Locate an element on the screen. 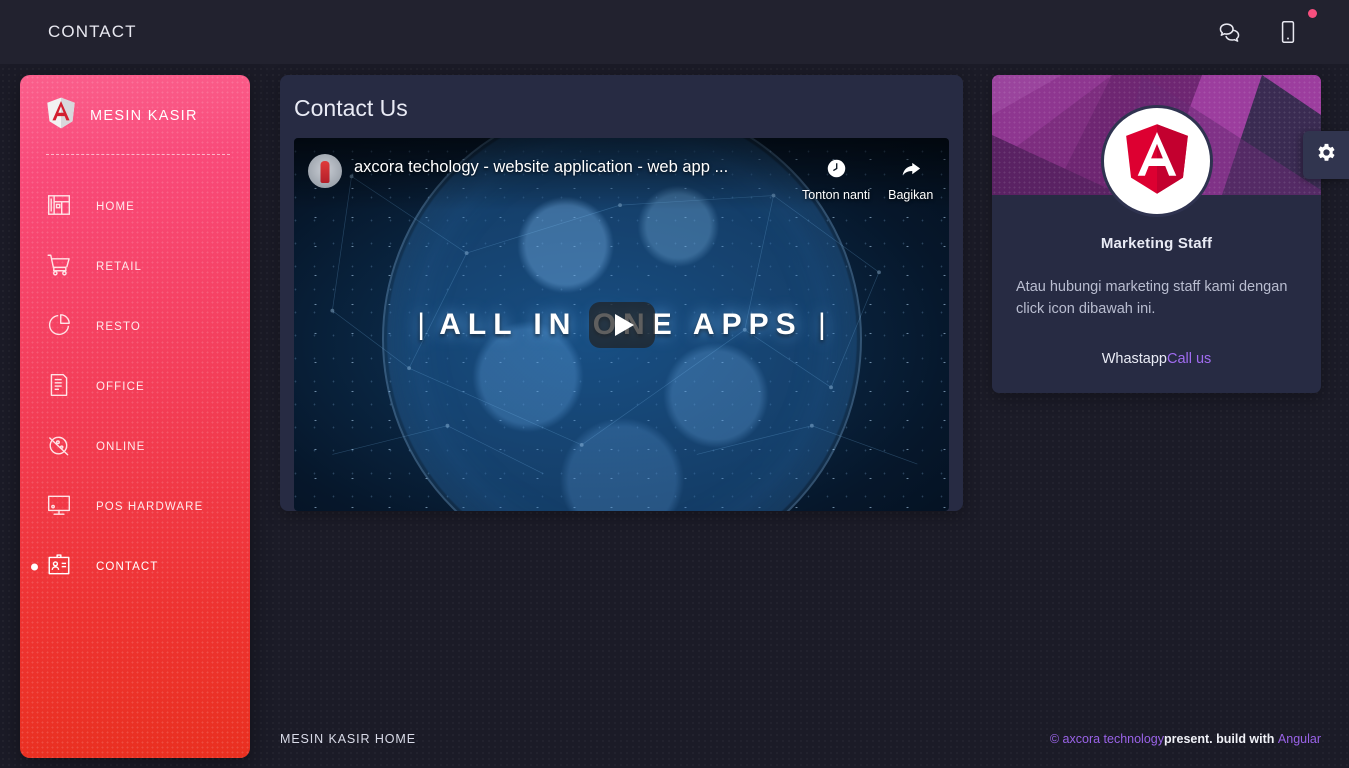  footer-copyright-symbol: © is located at coordinates (1054, 739).